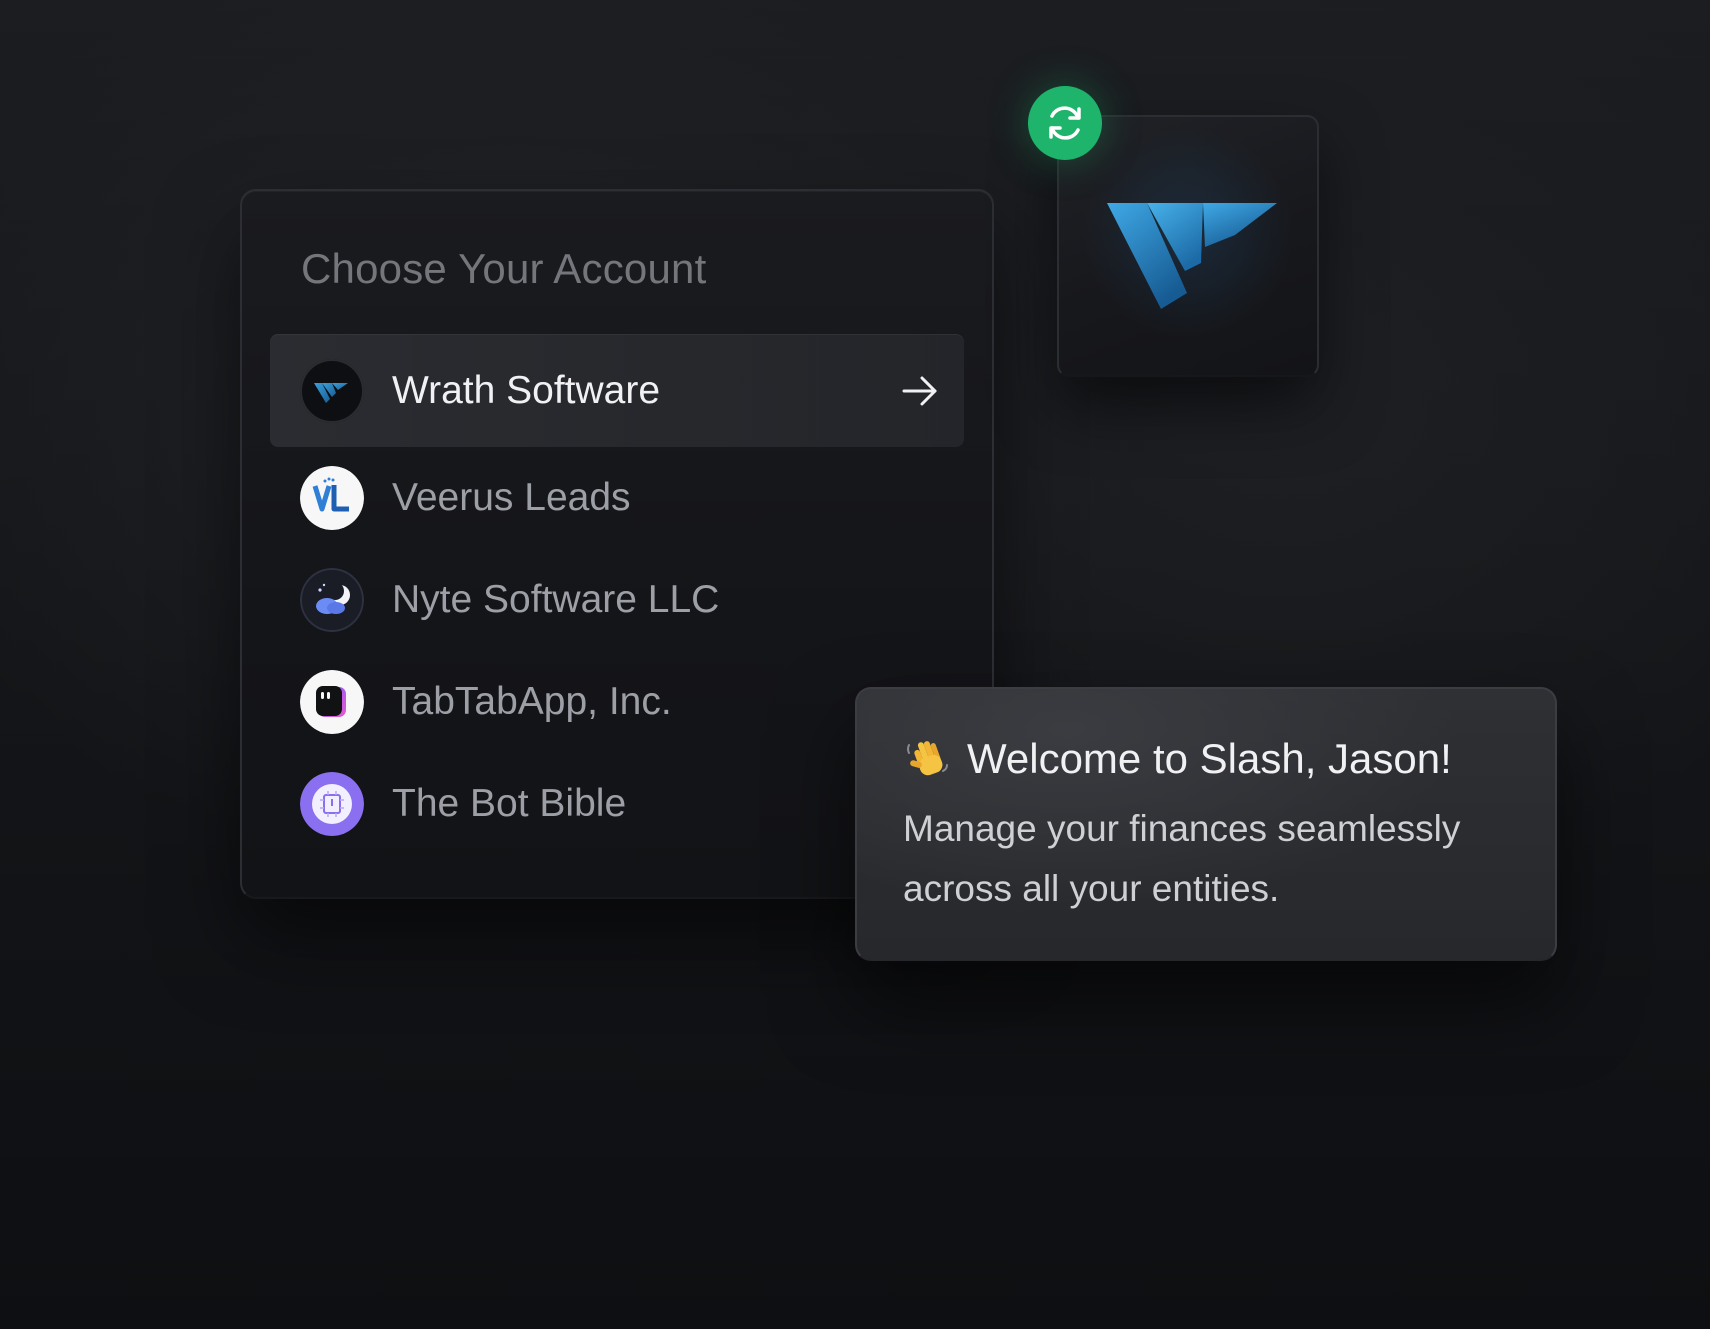 The width and height of the screenshot is (1710, 1329). What do you see at coordinates (504, 268) in the screenshot?
I see `panel-title: Choose Your Account` at bounding box center [504, 268].